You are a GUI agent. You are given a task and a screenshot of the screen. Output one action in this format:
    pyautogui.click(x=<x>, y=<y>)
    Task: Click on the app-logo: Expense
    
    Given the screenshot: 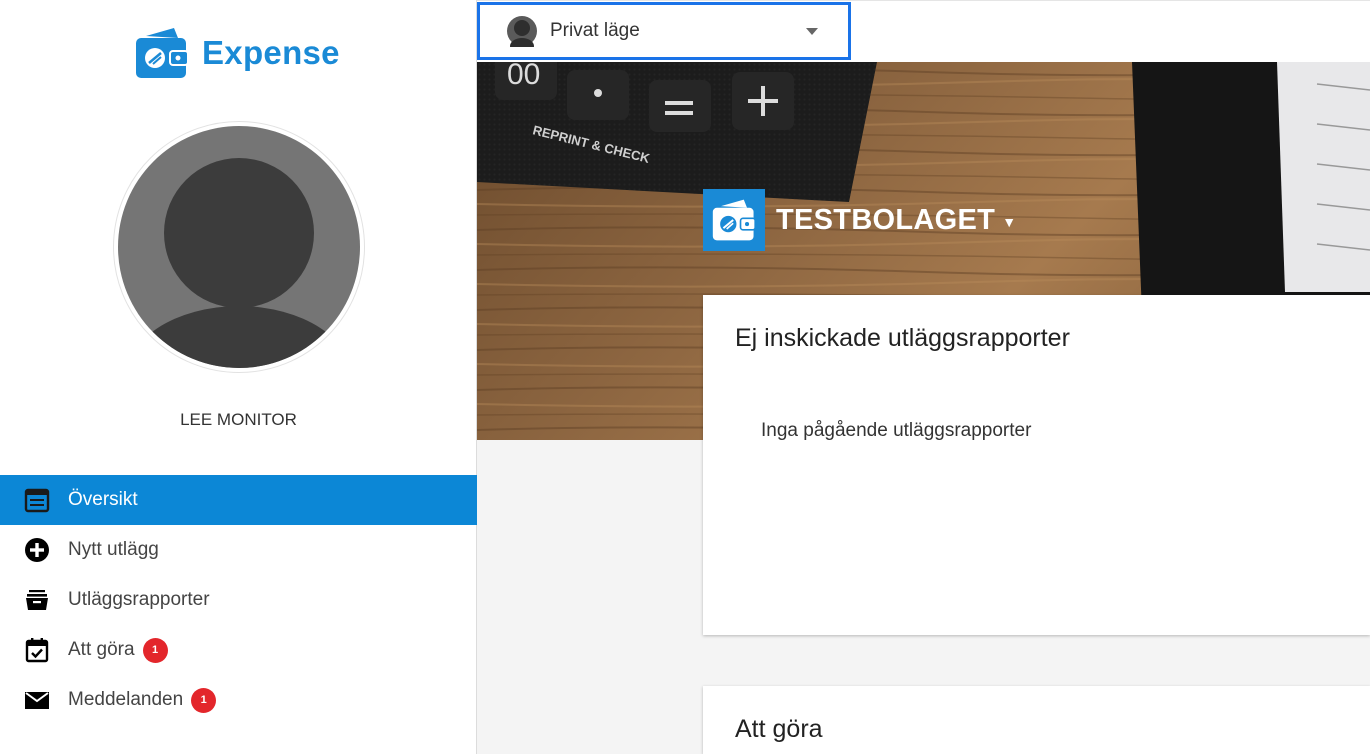 What is the action you would take?
    pyautogui.click(x=237, y=53)
    